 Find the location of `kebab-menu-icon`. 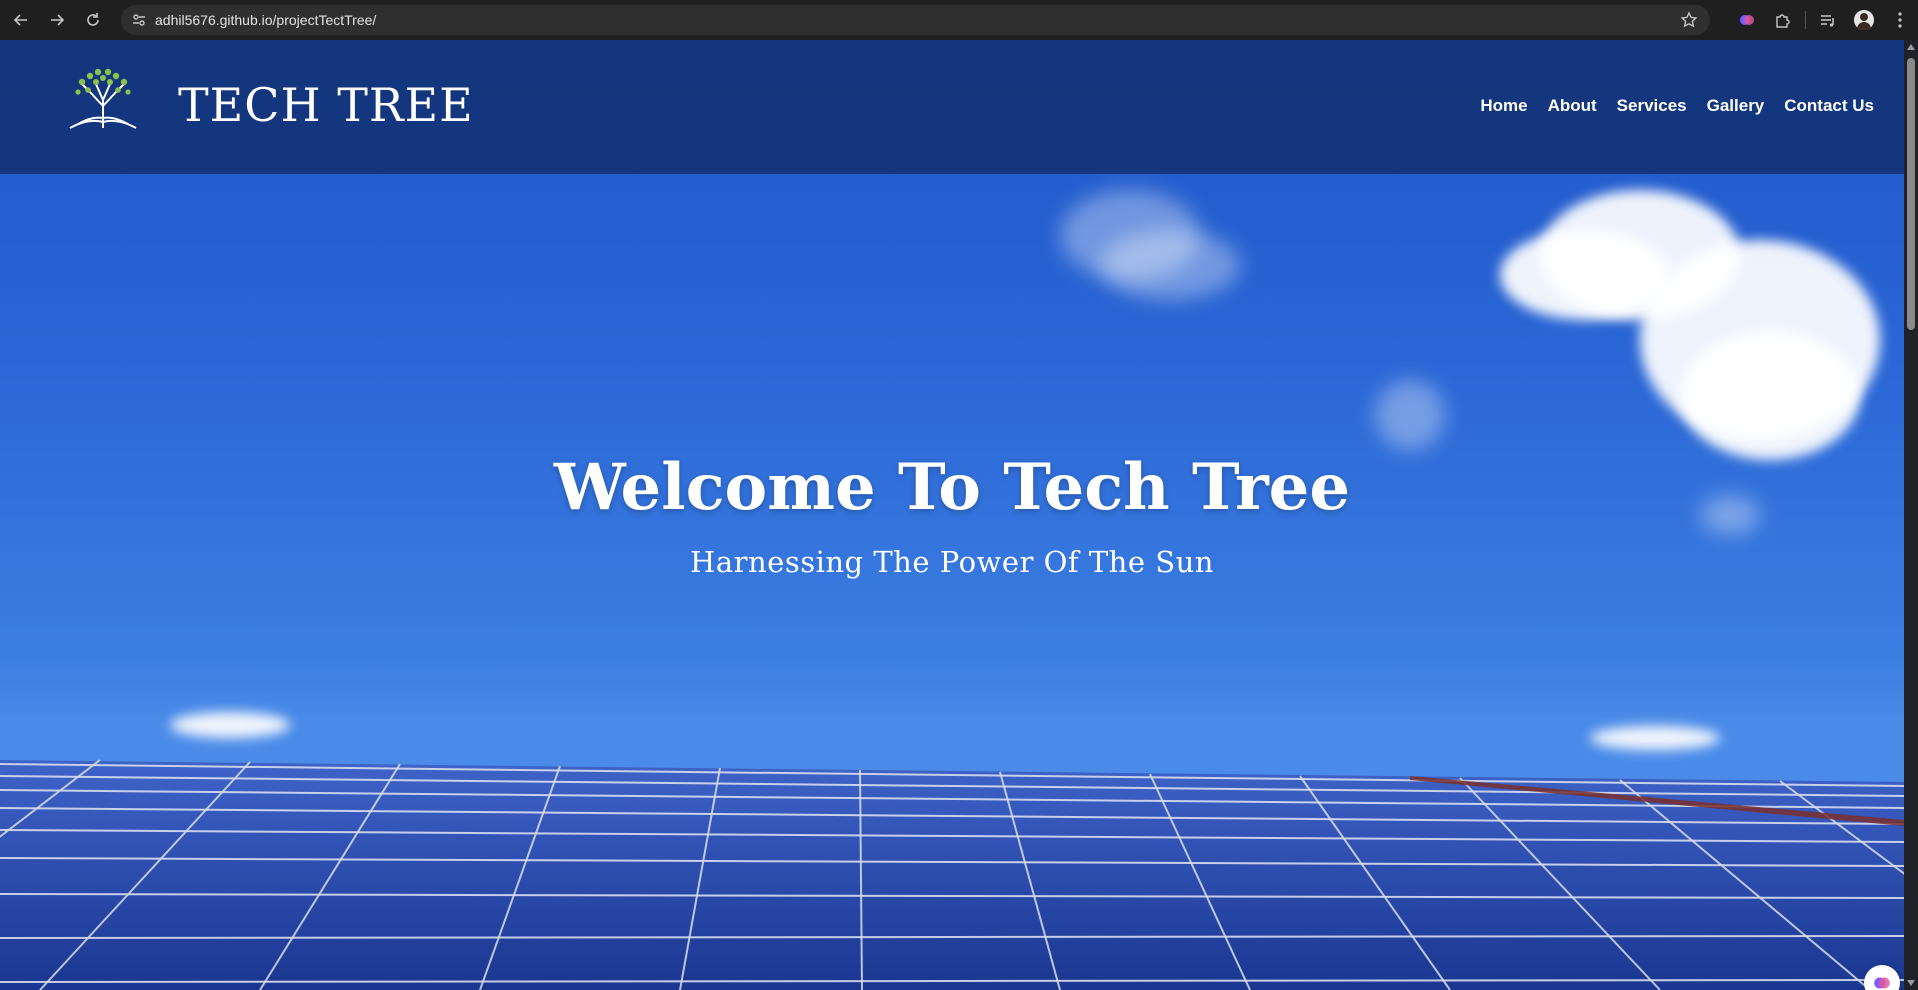

kebab-menu-icon is located at coordinates (1900, 20).